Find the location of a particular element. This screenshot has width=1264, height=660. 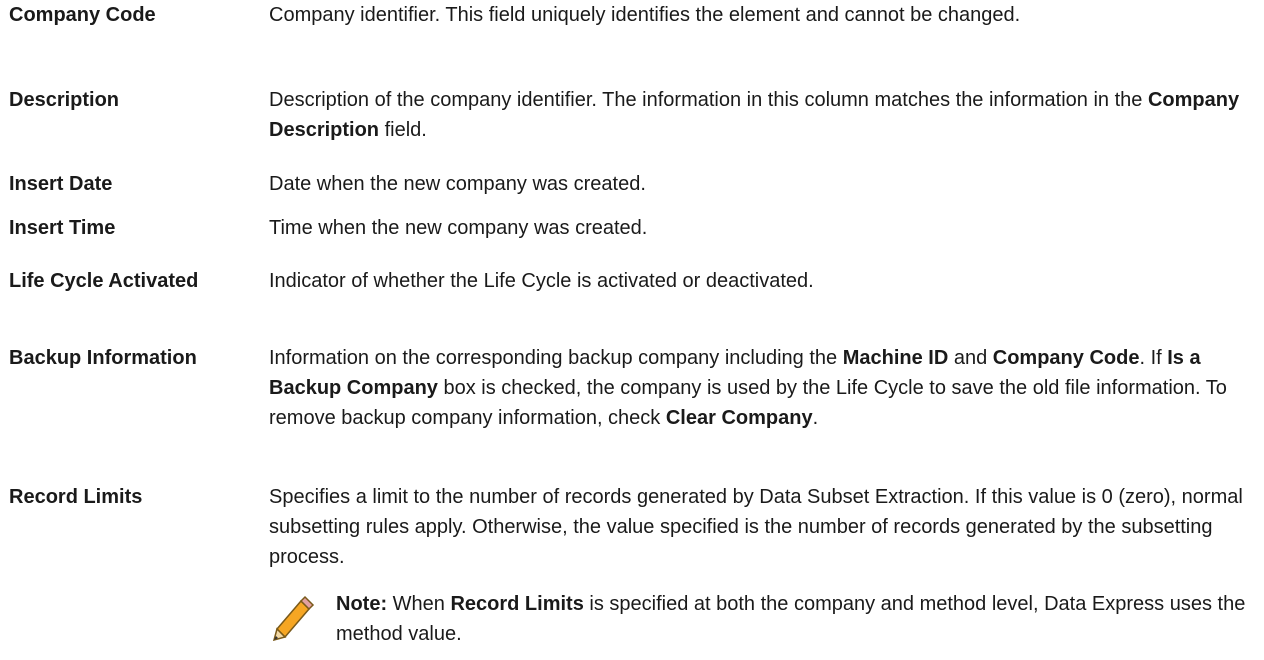

definition: Time when the new company was created. is located at coordinates (458, 228).